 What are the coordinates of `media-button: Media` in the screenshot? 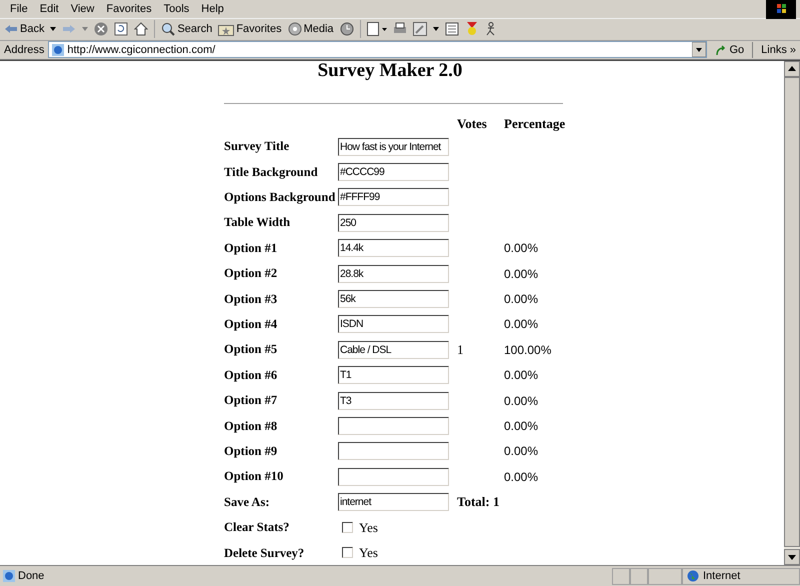 It's located at (311, 29).